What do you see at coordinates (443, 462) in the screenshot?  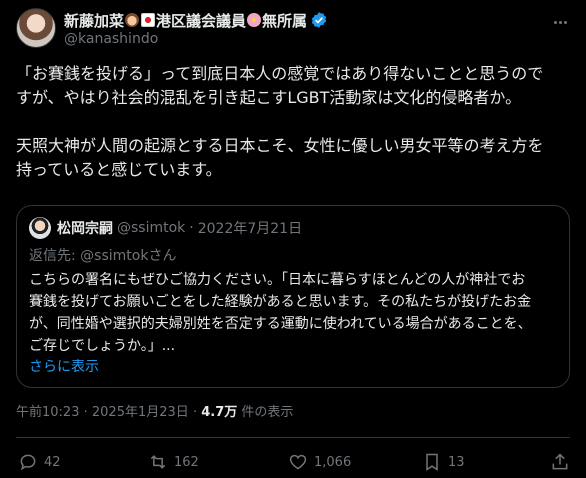 I see `bookmark-button: 13` at bounding box center [443, 462].